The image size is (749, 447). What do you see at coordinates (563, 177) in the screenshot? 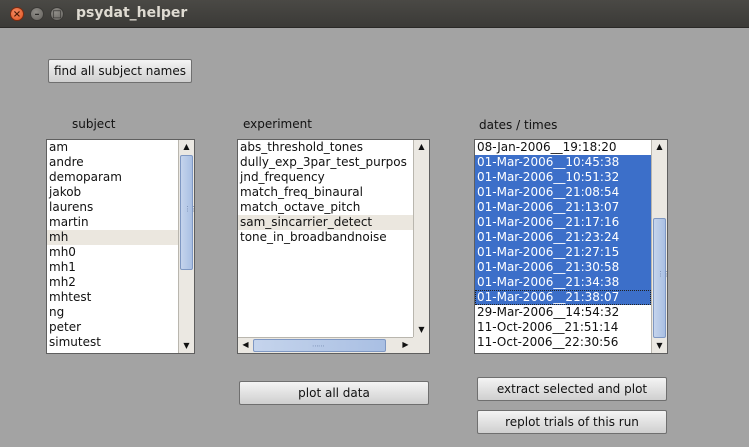
I see `dates-list-item: 01-Mar-2006__10:51:32` at bounding box center [563, 177].